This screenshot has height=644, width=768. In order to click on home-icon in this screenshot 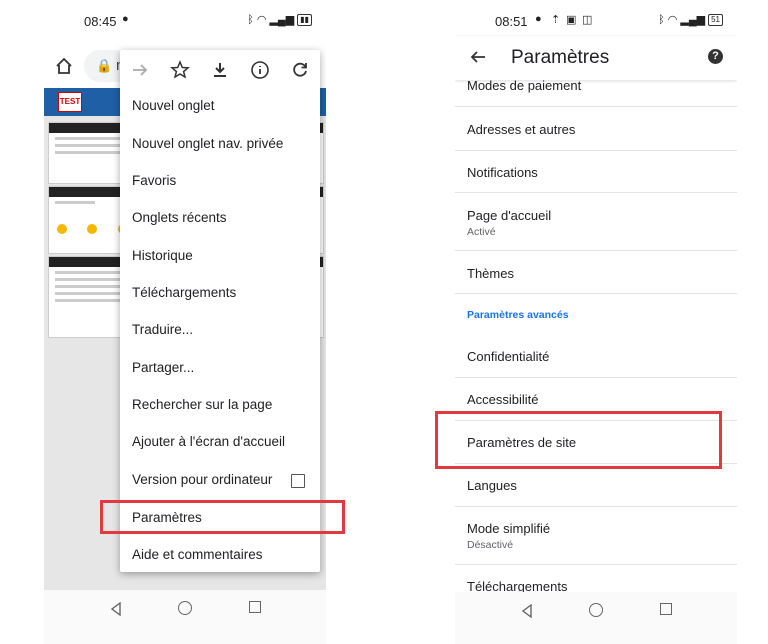, I will do `click(64, 66)`.